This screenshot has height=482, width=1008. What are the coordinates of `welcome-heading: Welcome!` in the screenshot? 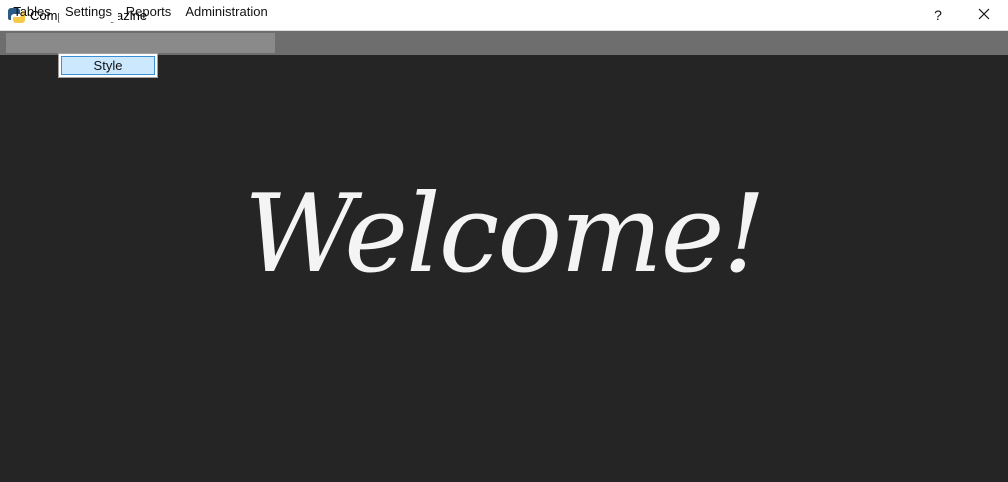 It's located at (505, 234).